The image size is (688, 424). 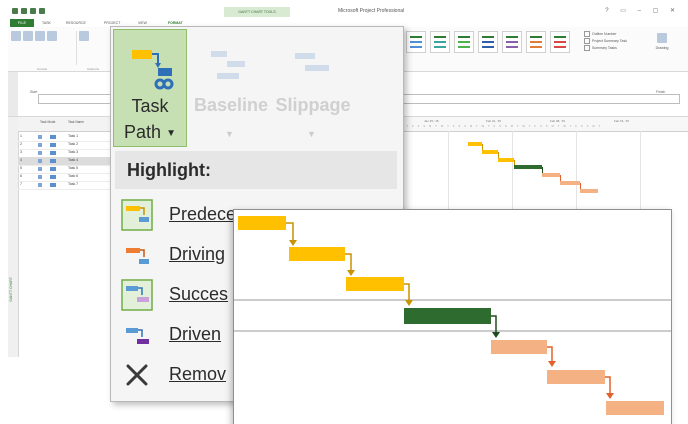 What do you see at coordinates (621, 121) in the screenshot?
I see `timescale-date: Feb 15, '15` at bounding box center [621, 121].